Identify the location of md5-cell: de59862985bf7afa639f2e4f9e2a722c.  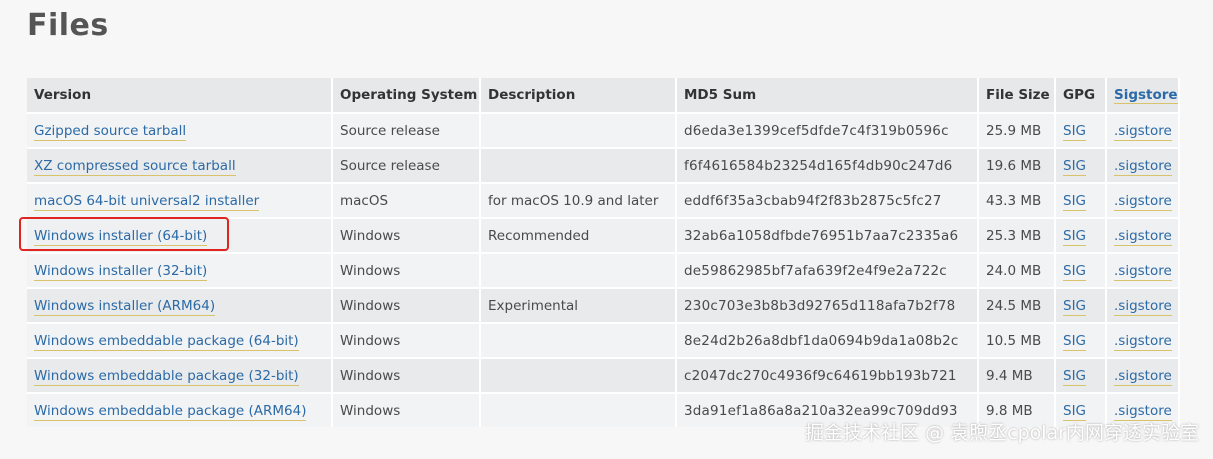
(827, 270).